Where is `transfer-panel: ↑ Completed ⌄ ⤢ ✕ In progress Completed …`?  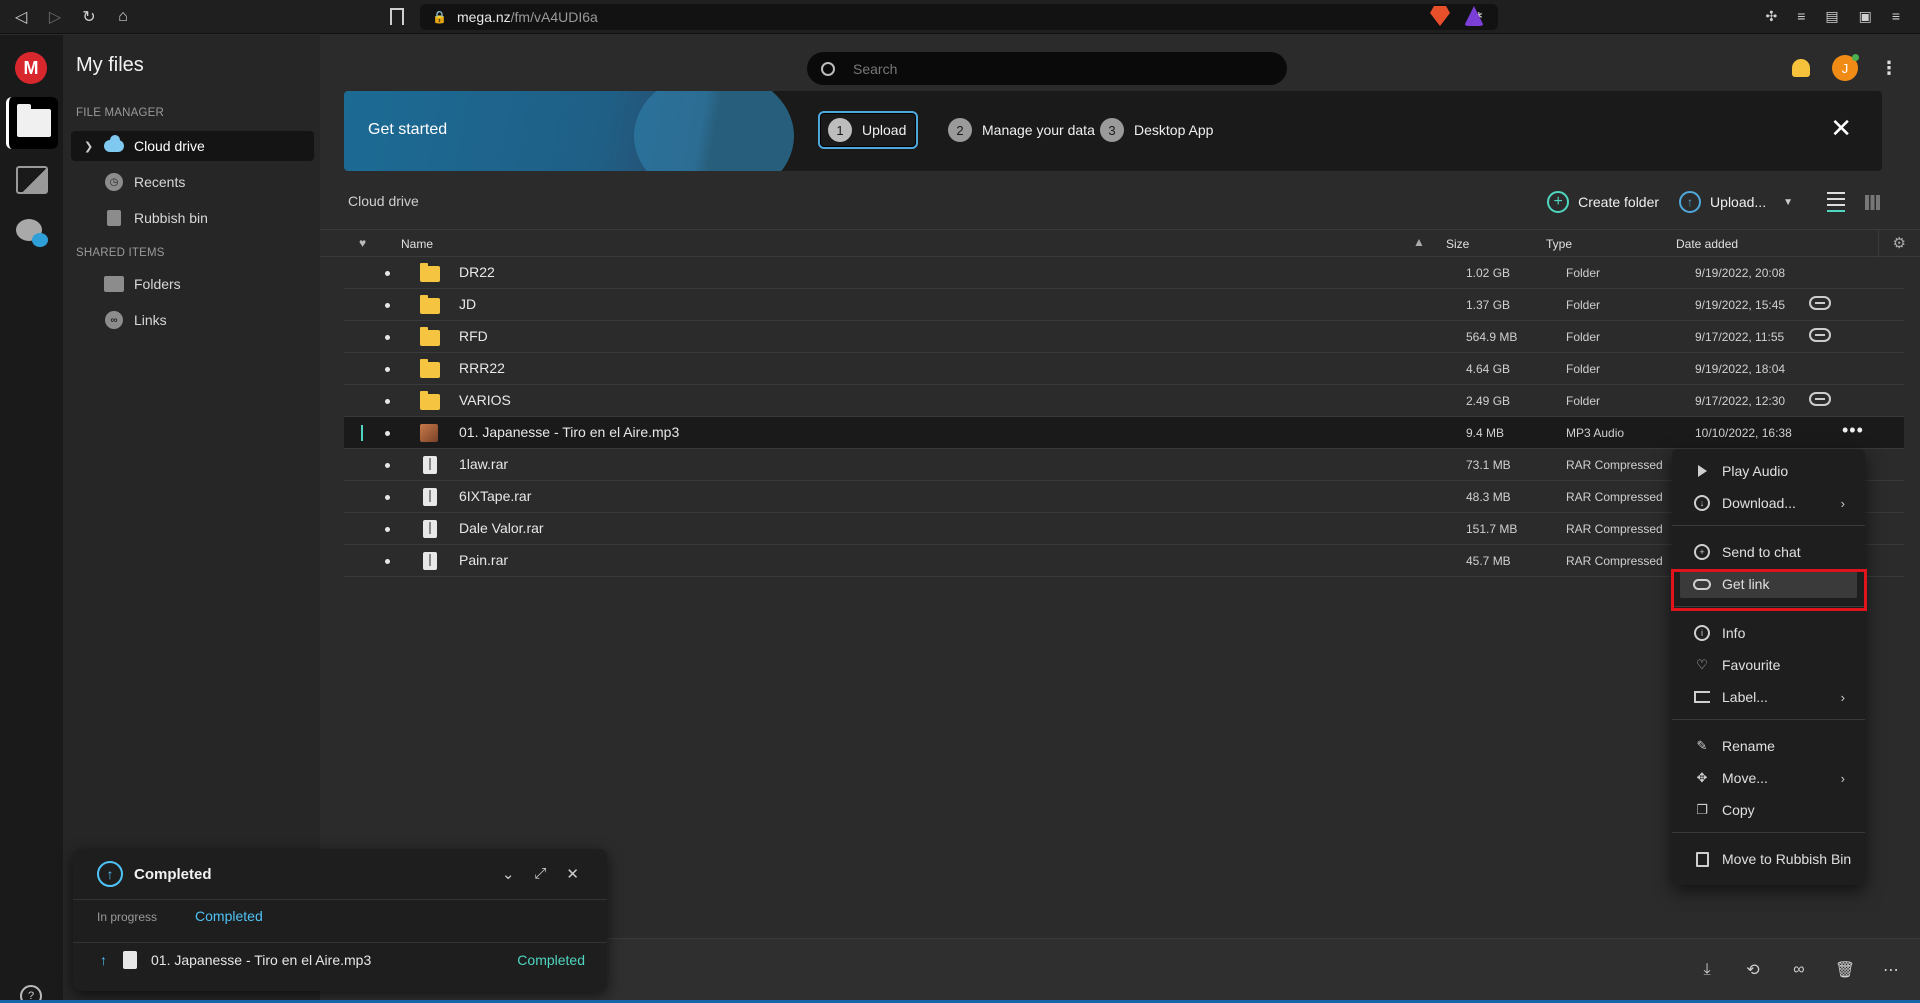 transfer-panel: ↑ Completed ⌄ ⤢ ✕ In progress Completed … is located at coordinates (340, 920).